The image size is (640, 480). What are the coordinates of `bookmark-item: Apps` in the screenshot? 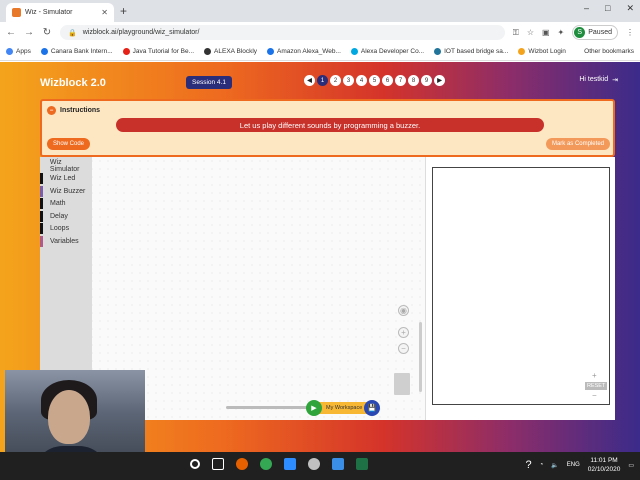 It's located at (18, 51).